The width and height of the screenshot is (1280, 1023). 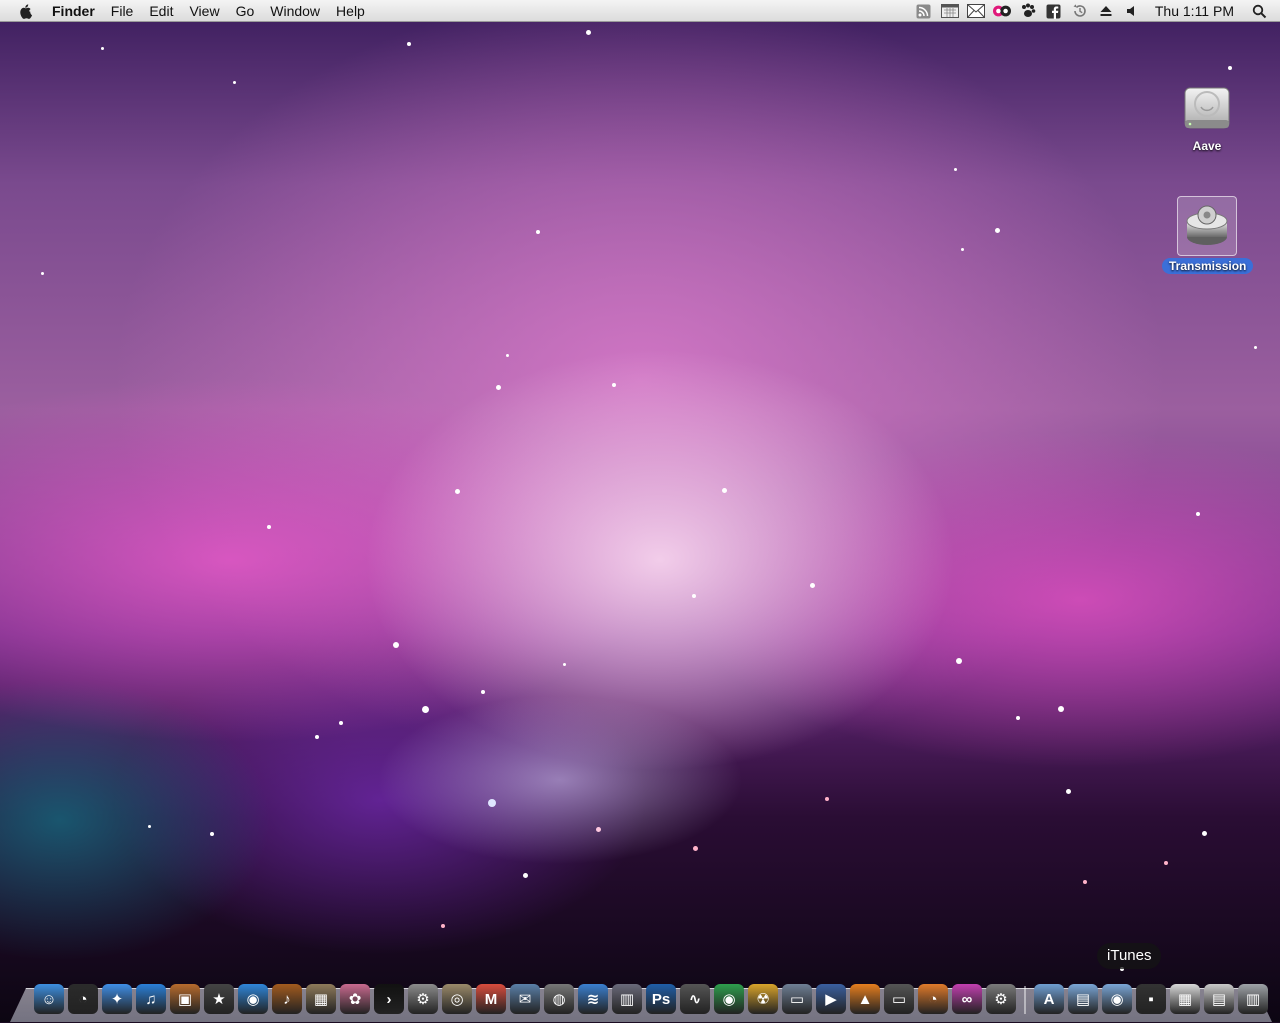 I want to click on desktop-icon-label: Transmission, so click(x=1208, y=266).